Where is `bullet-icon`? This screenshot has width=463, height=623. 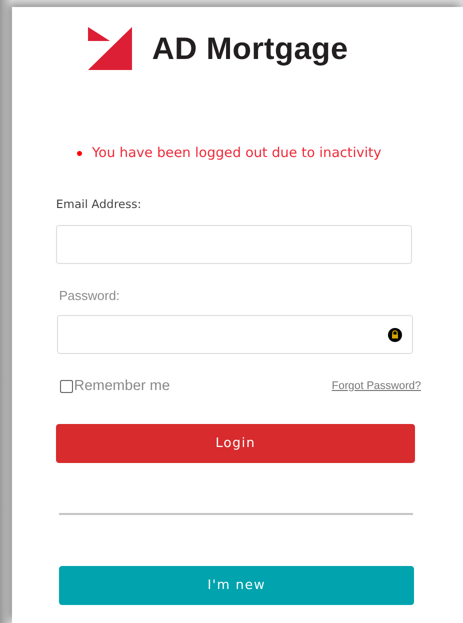
bullet-icon is located at coordinates (79, 153).